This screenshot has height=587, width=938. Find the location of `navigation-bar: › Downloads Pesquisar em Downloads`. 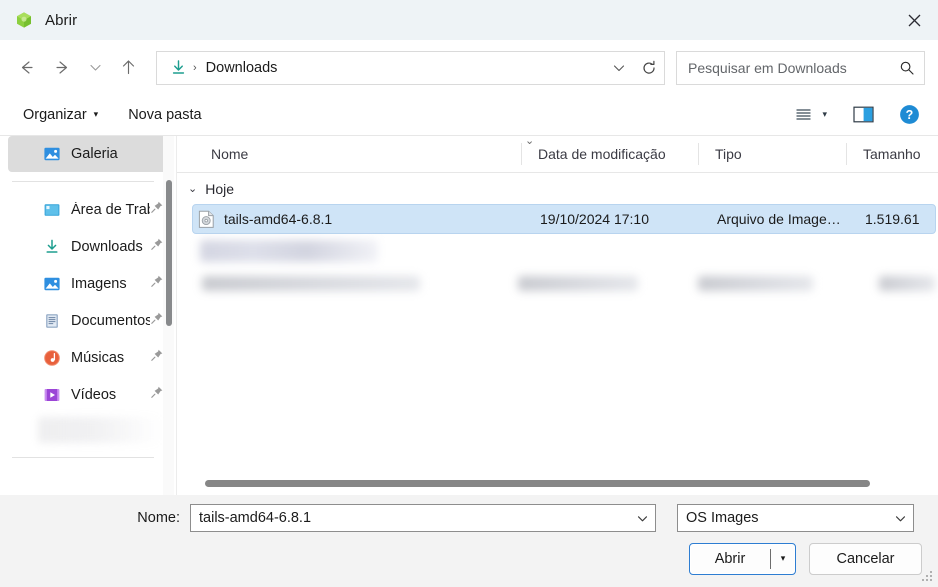

navigation-bar: › Downloads Pesquisar em Downloads is located at coordinates (469, 67).